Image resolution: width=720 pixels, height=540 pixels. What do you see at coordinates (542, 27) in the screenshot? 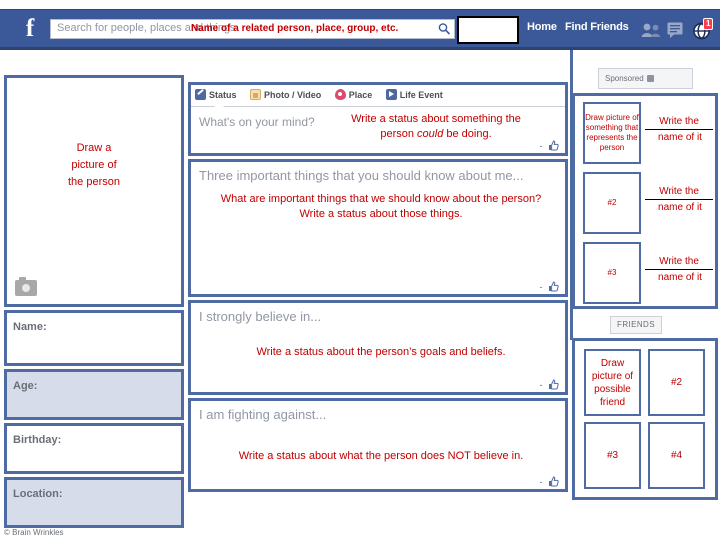
I see `nav-home-link: Home` at bounding box center [542, 27].